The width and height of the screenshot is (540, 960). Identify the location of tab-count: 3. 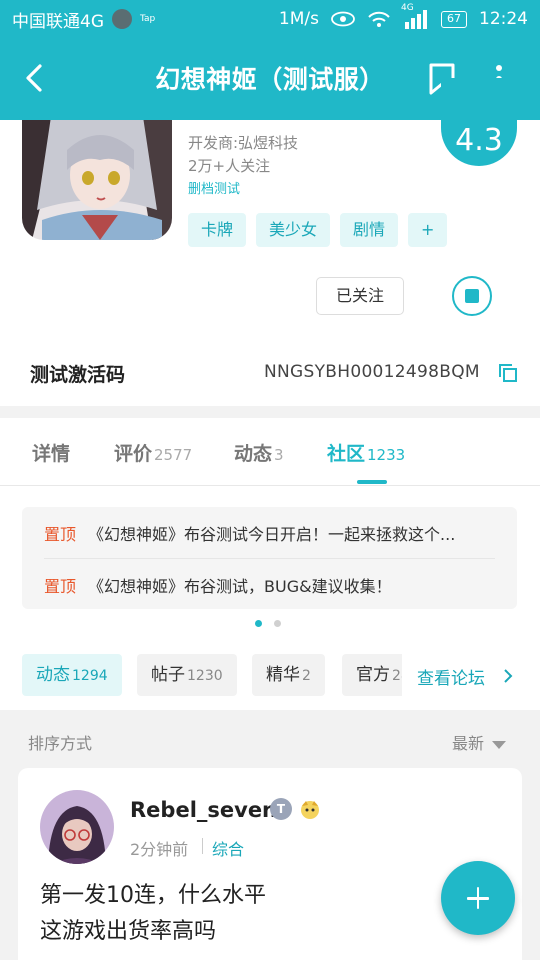
(279, 455).